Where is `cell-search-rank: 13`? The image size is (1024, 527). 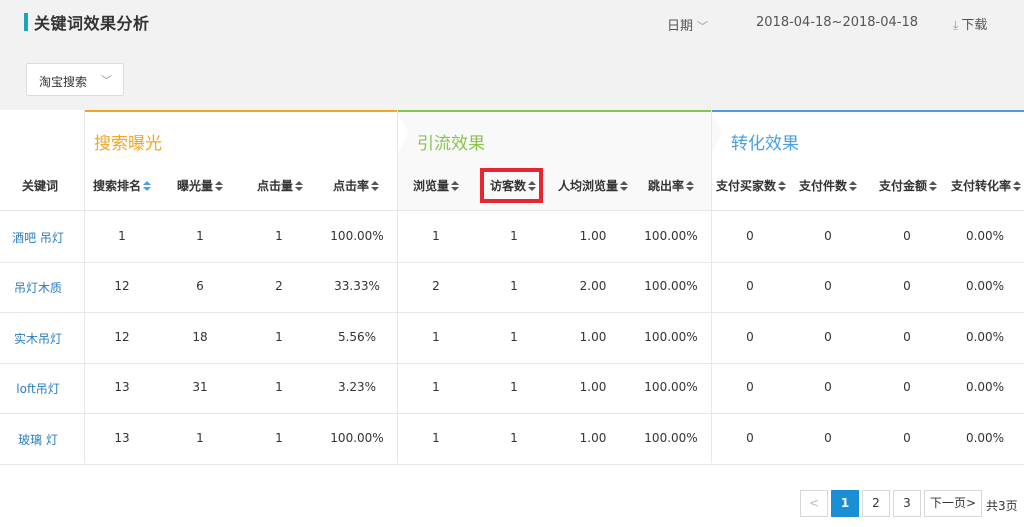
cell-search-rank: 13 is located at coordinates (122, 387).